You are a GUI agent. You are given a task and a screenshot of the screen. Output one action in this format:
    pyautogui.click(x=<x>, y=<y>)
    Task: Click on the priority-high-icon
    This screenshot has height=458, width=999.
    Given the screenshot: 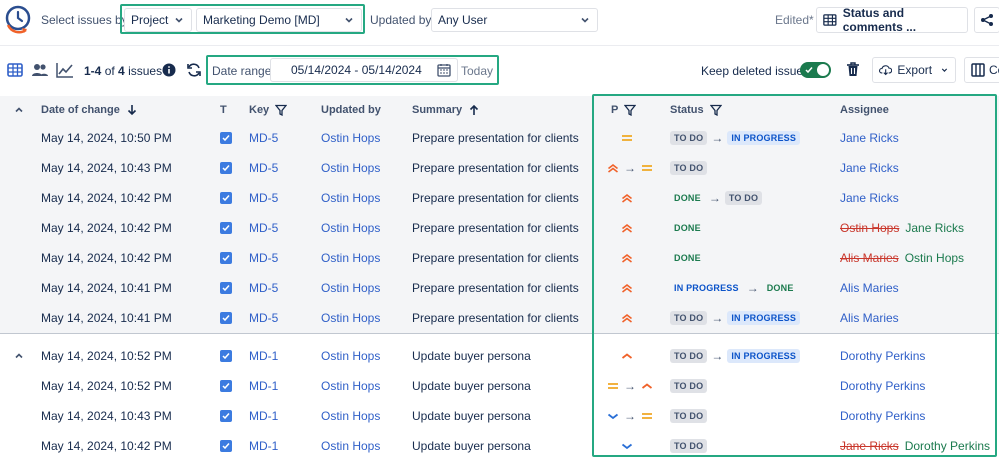 What is the action you would take?
    pyautogui.click(x=627, y=356)
    